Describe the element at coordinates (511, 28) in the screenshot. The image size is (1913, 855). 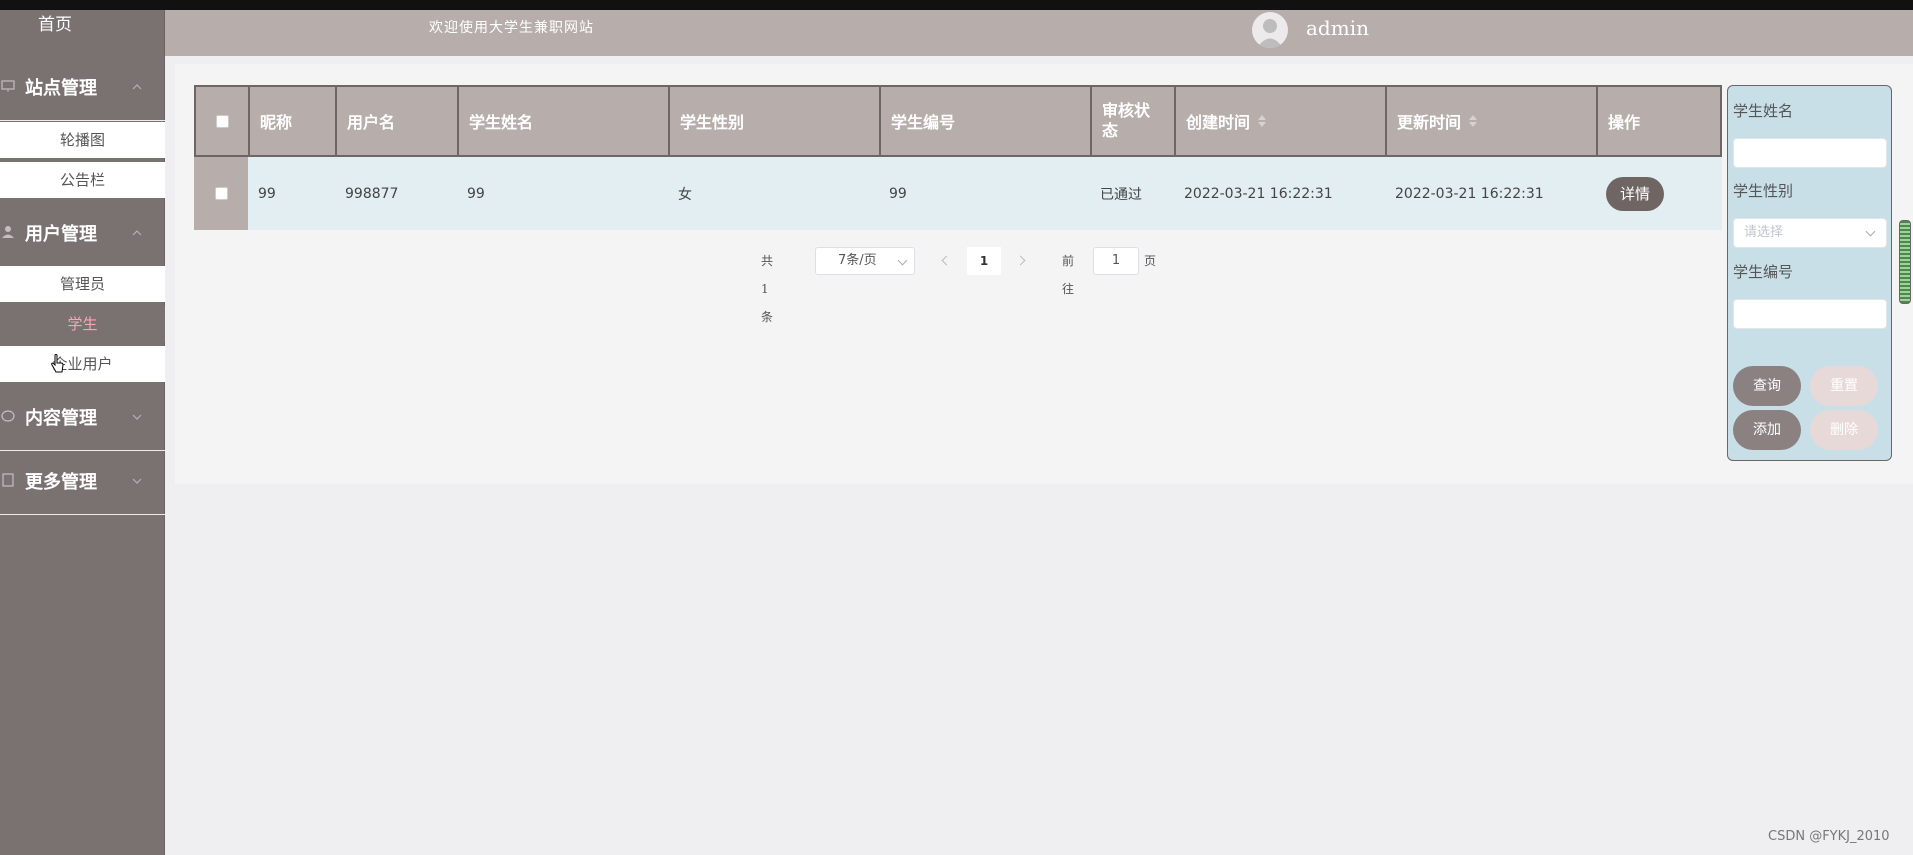
I see `welcome-text: 欢迎使用大学生兼职网站` at that location.